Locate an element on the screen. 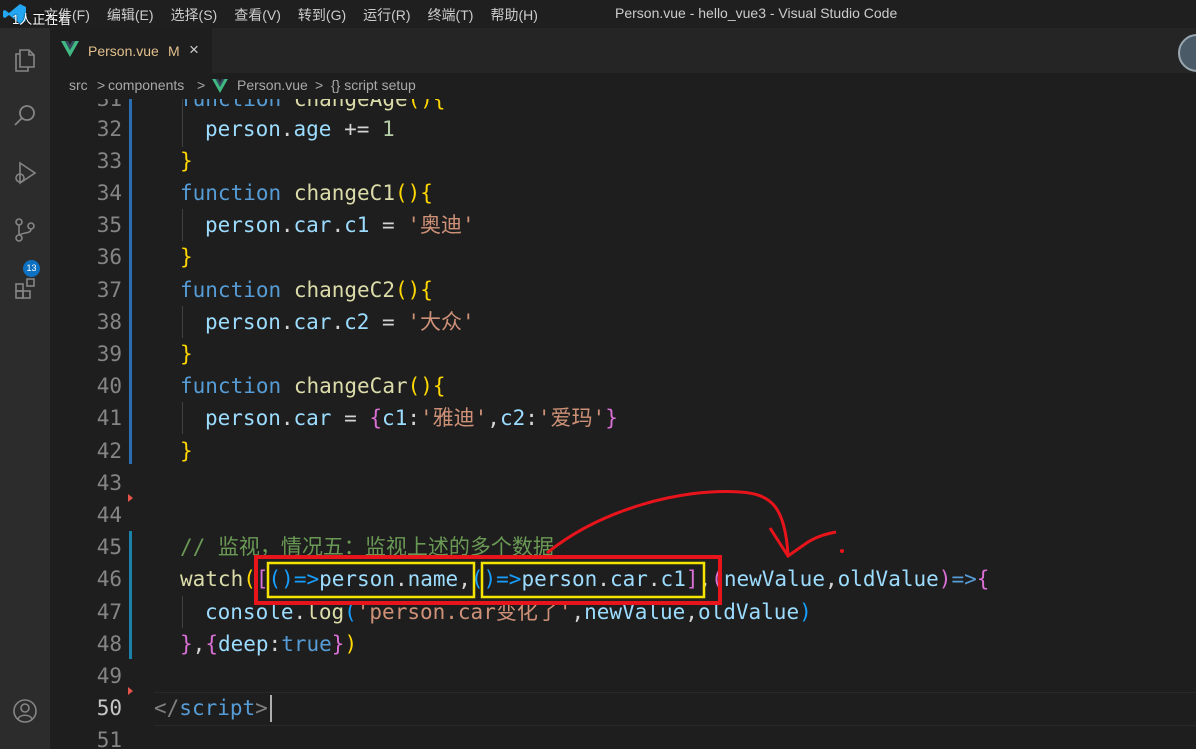 The width and height of the screenshot is (1196, 749). code-line-48: },{deep:true}) is located at coordinates (269, 644).